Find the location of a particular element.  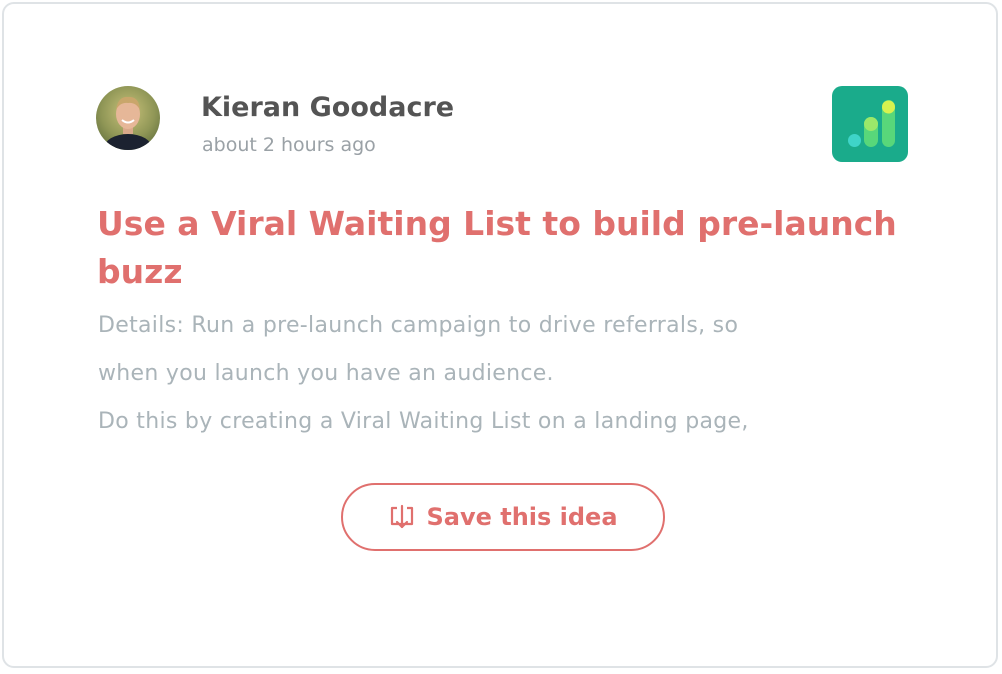

details-line: when you launch you have an audience. is located at coordinates (326, 373).